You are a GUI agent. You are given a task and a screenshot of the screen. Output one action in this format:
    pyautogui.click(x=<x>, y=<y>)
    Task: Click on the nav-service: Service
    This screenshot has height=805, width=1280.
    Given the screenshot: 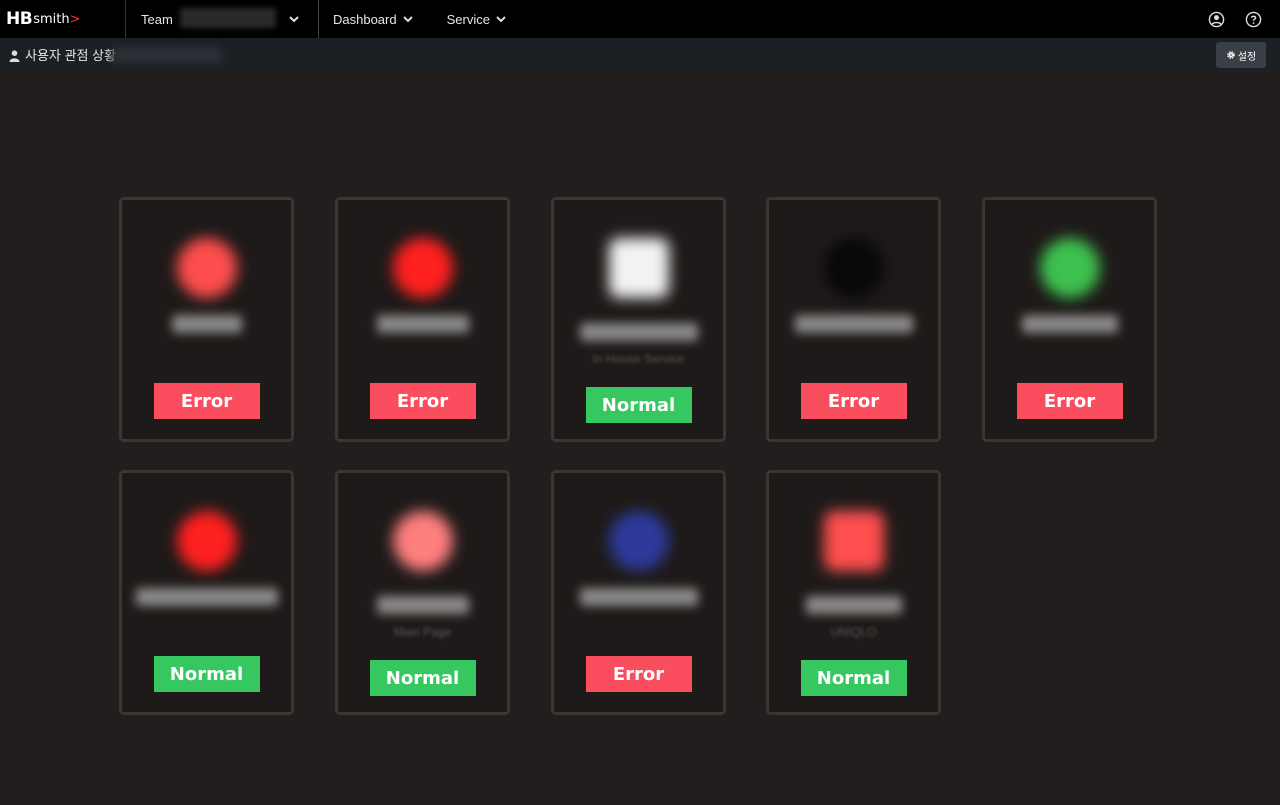 What is the action you would take?
    pyautogui.click(x=479, y=19)
    